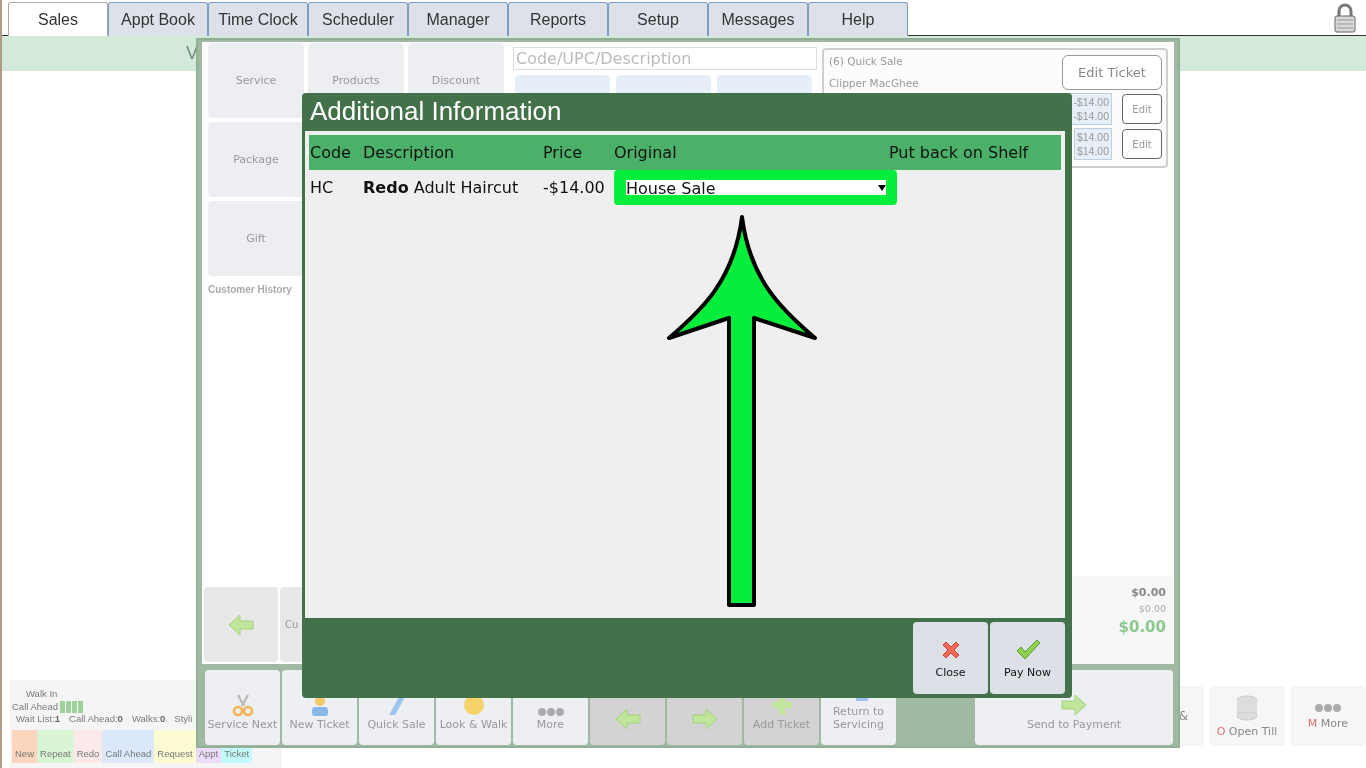  Describe the element at coordinates (646, 152) in the screenshot. I see `column-header: Original` at that location.